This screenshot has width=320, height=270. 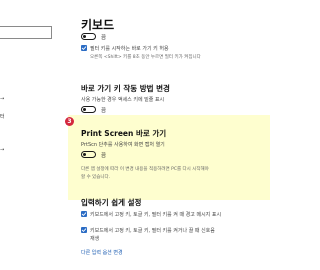 What do you see at coordinates (145, 57) in the screenshot?
I see `filter-shortcut-description: 오른쪽 <Shift> 키를 8초 동안 누르면 필터 키가 켜집니다` at bounding box center [145, 57].